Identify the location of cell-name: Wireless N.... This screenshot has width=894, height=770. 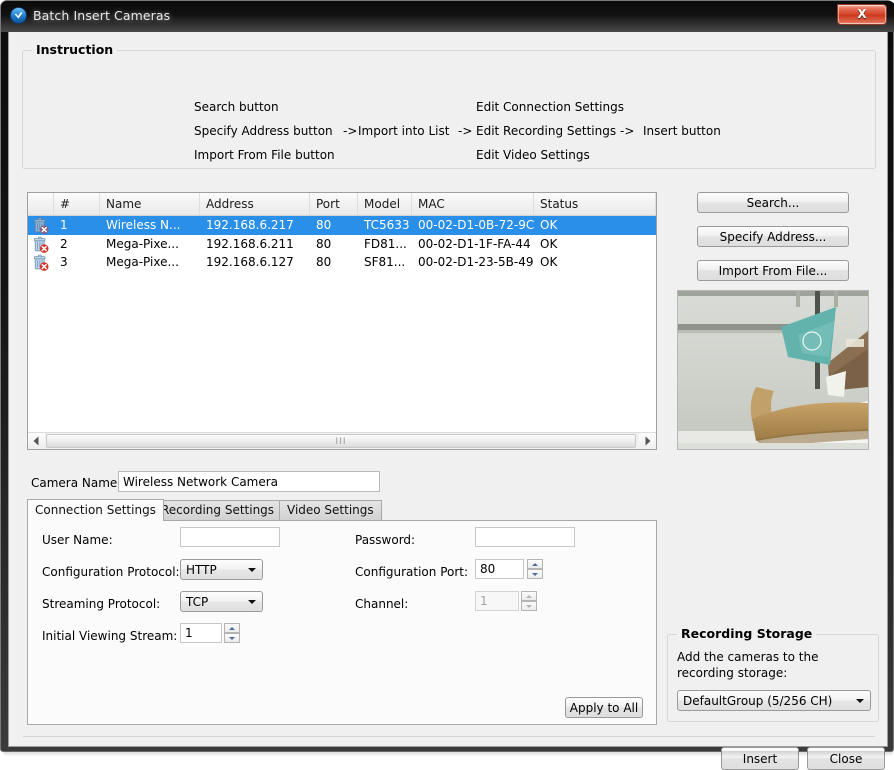
(143, 225).